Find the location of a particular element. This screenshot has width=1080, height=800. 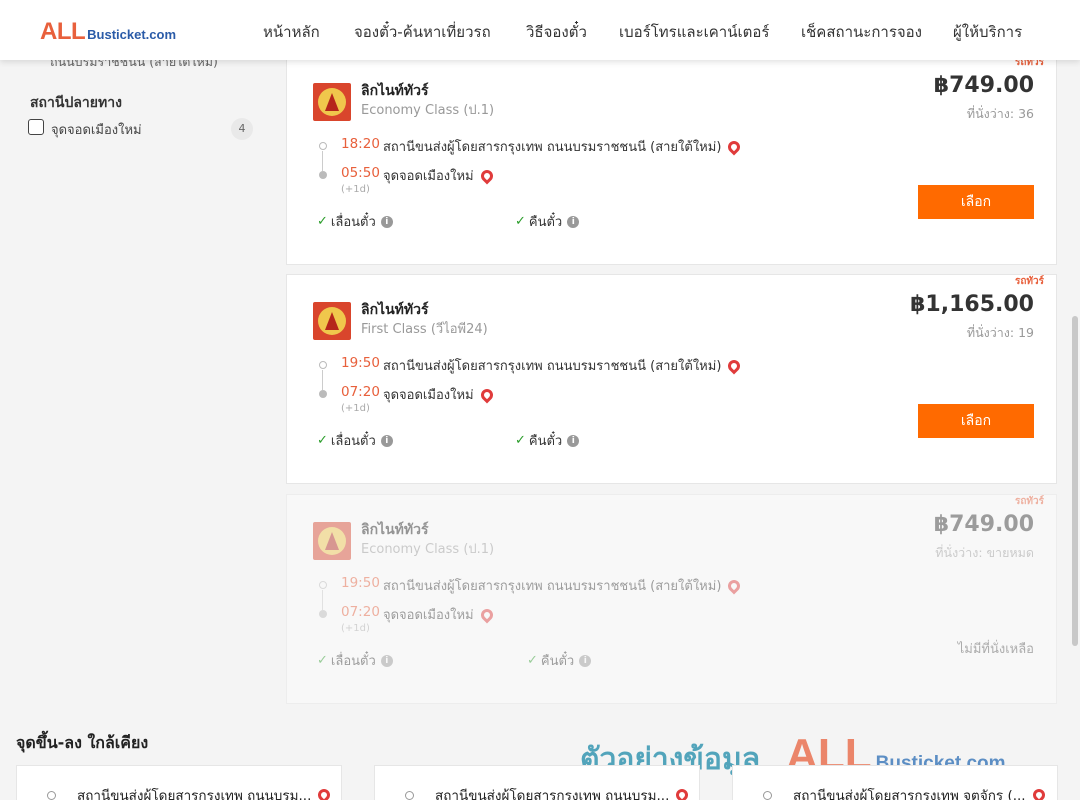

destination-filter-title: สถานีปลายทาง is located at coordinates (76, 103).